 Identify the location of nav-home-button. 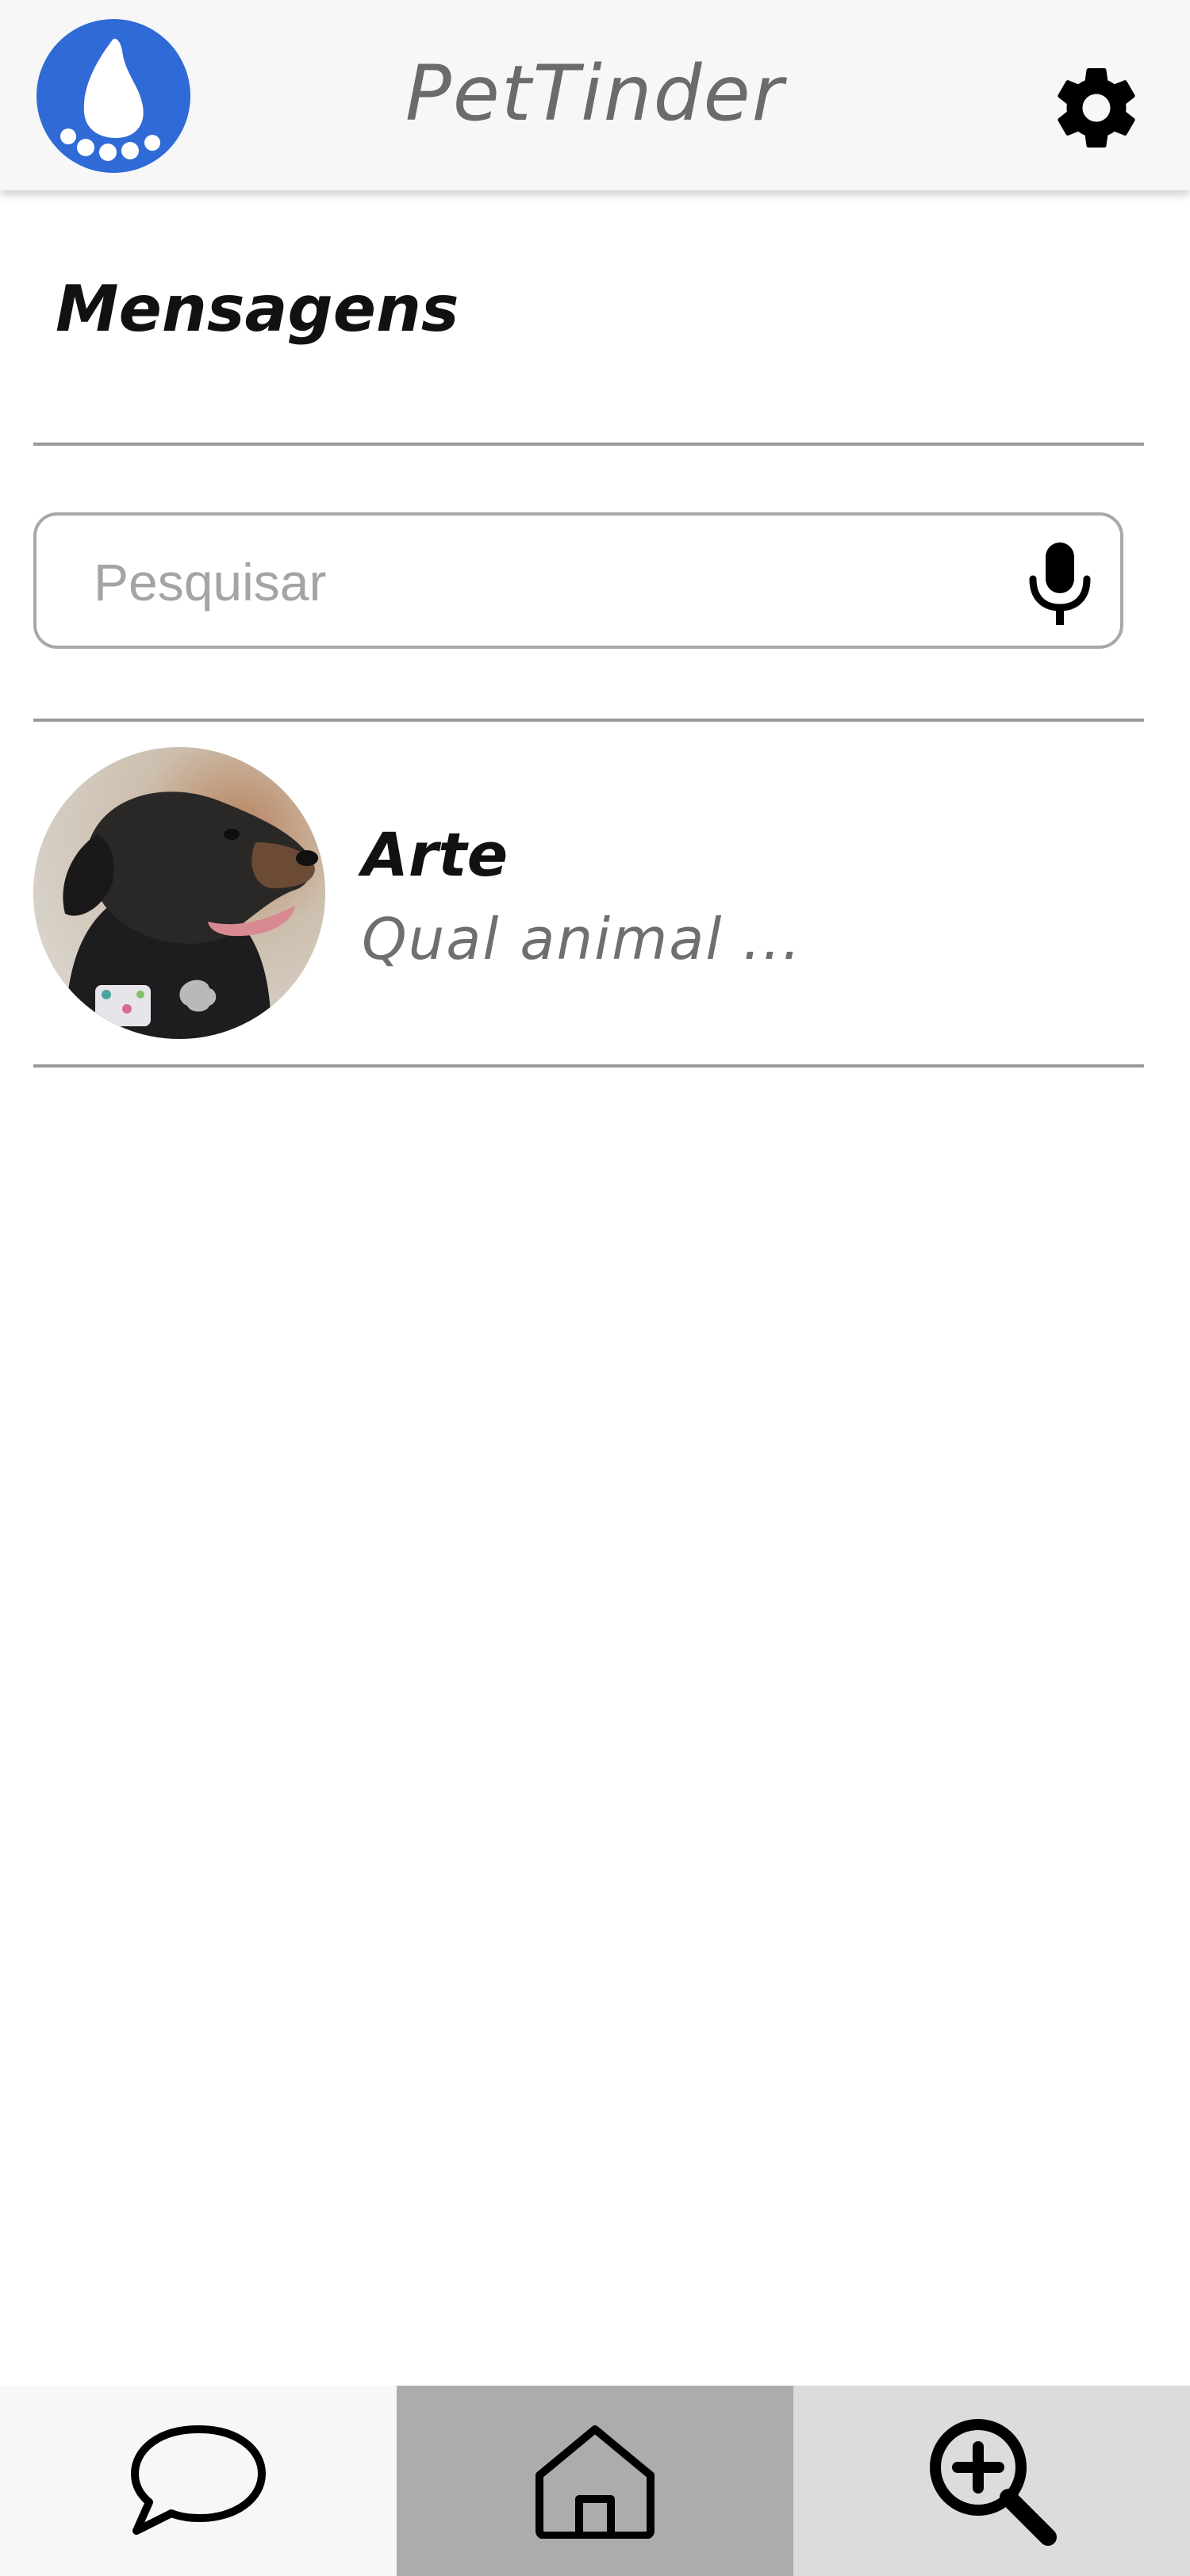
(595, 2481).